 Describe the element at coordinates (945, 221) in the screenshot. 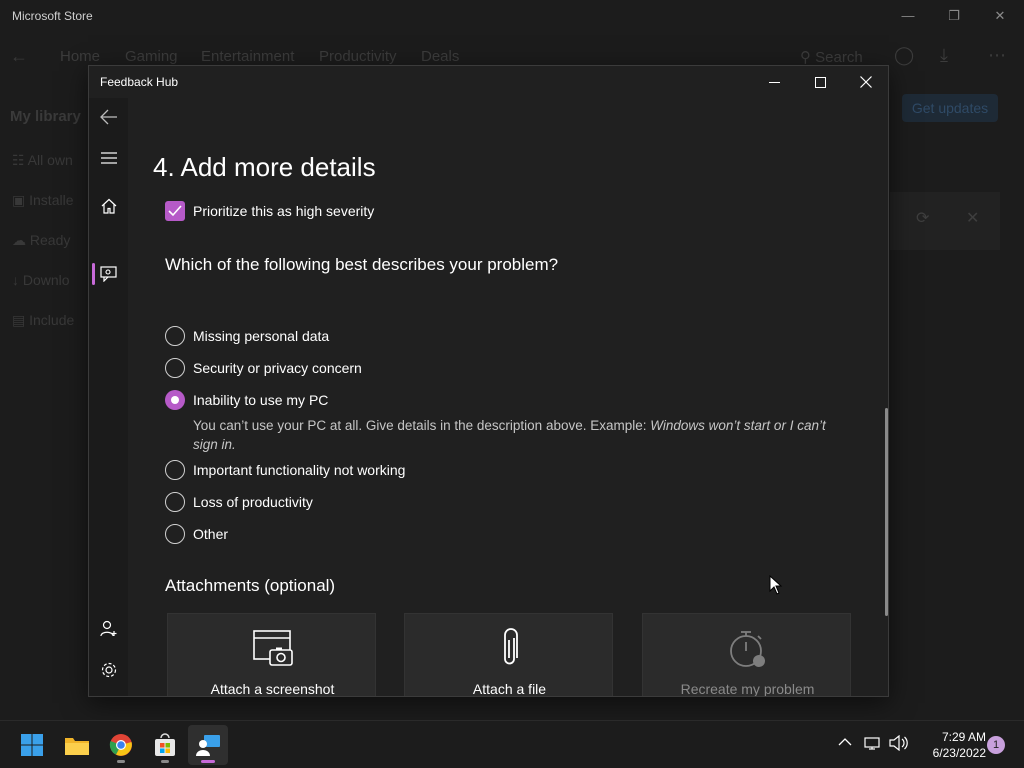

I see `store-download-row: ⟳ ✕` at that location.